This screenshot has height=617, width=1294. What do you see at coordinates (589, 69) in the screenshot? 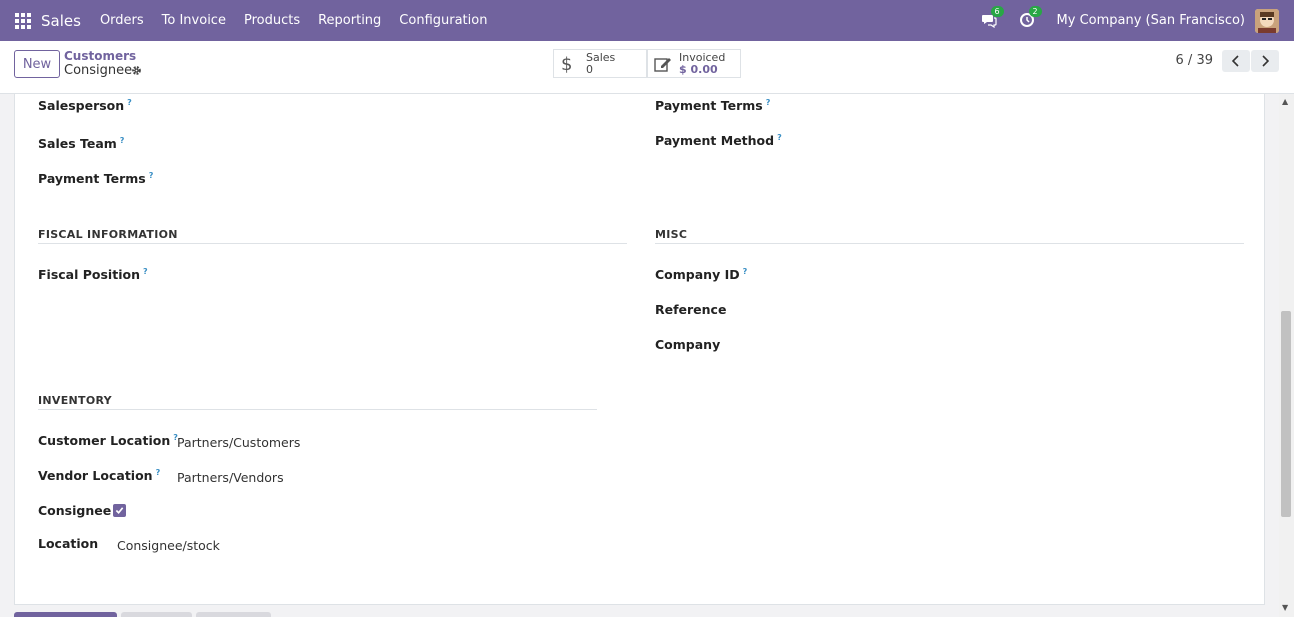
I see `sales-stat-value: 0` at bounding box center [589, 69].